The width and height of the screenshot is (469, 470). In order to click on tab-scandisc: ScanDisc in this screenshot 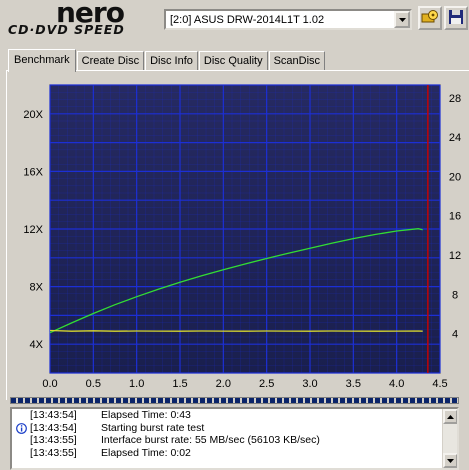, I will do `click(297, 61)`.